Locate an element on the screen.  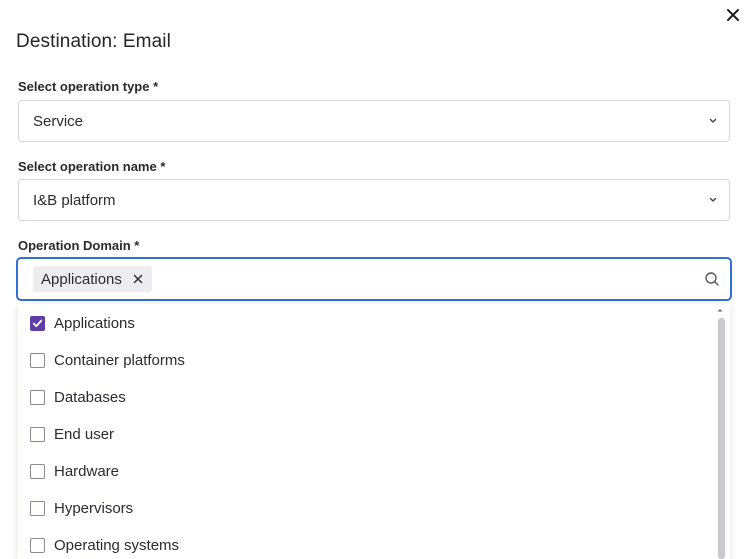
operation-name-label: Select operation name * is located at coordinates (92, 166).